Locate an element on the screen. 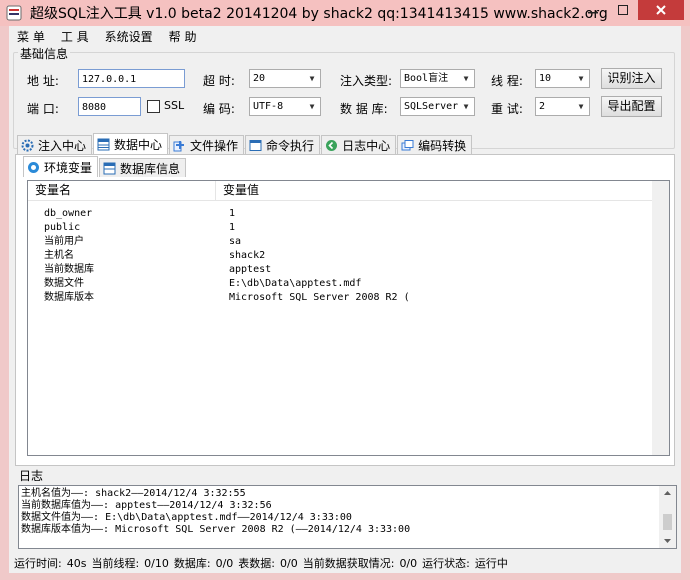 The image size is (690, 580). table-row: 当前用户 sa is located at coordinates (340, 242).